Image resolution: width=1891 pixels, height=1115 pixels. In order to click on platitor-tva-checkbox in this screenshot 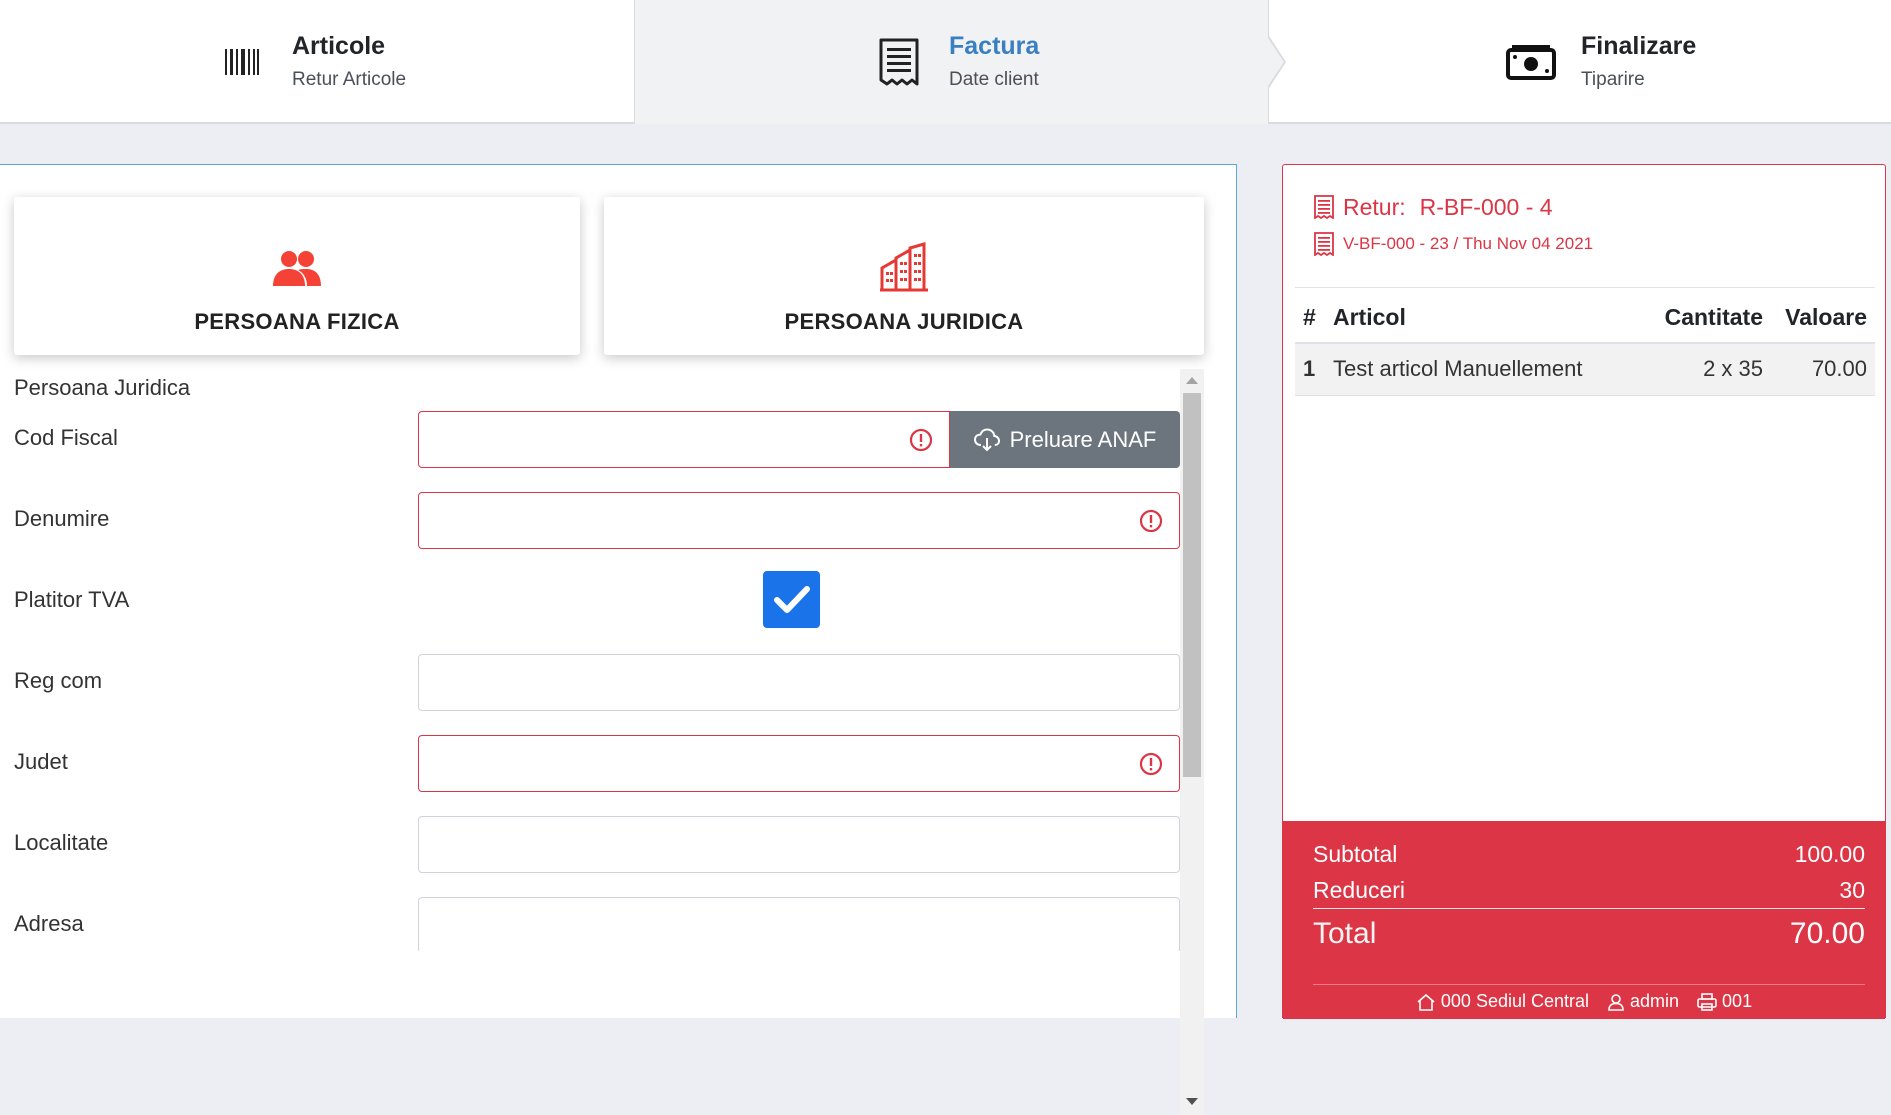, I will do `click(791, 599)`.